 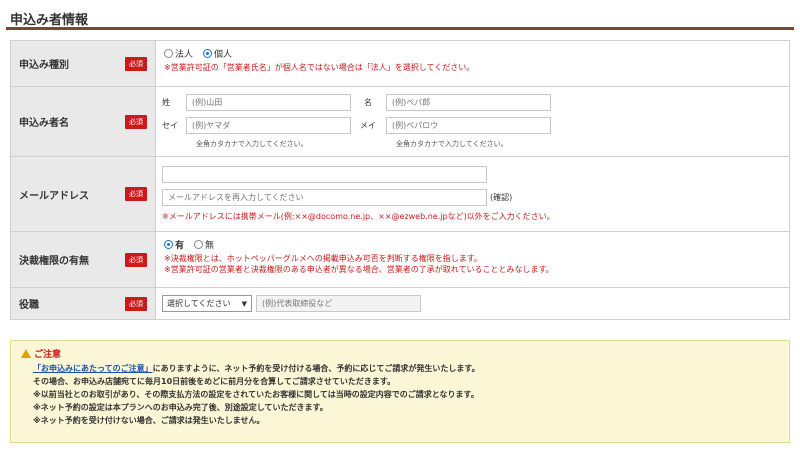 What do you see at coordinates (468, 102) in the screenshot?
I see `first-name-input` at bounding box center [468, 102].